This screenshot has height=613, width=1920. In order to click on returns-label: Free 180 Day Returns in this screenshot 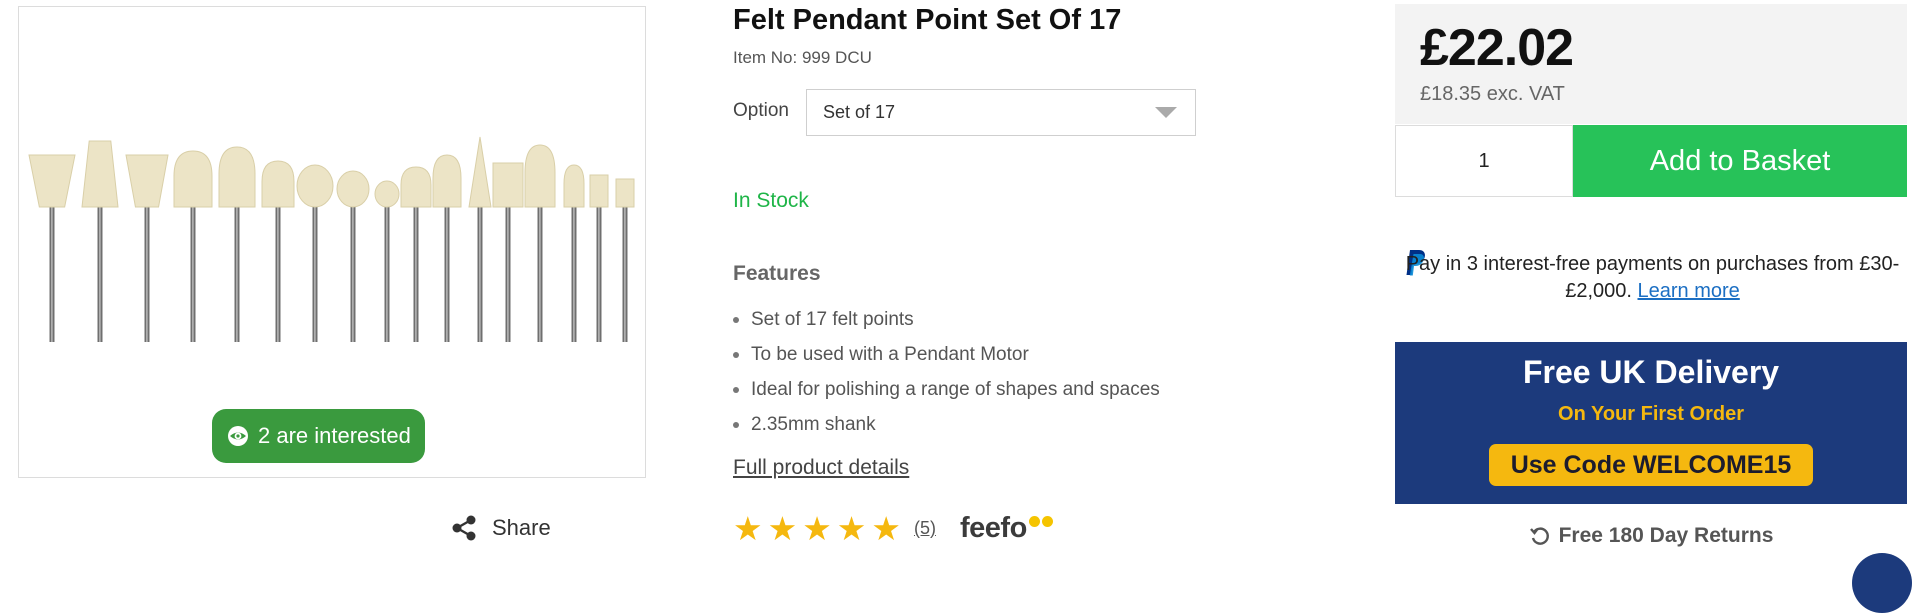, I will do `click(1666, 535)`.